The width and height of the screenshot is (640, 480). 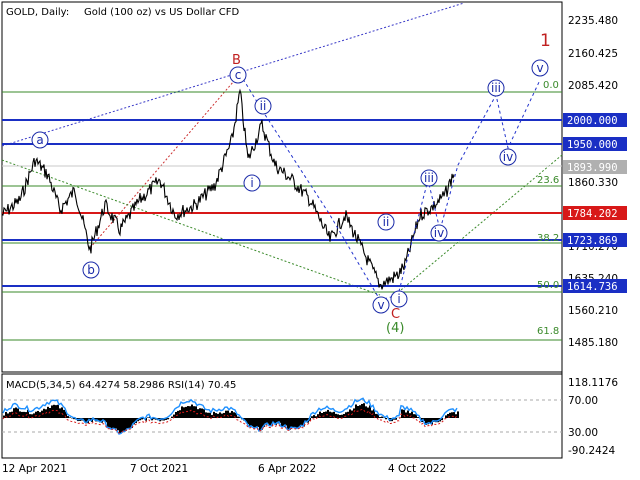 I want to click on wave-circle-text: b, so click(x=91, y=270).